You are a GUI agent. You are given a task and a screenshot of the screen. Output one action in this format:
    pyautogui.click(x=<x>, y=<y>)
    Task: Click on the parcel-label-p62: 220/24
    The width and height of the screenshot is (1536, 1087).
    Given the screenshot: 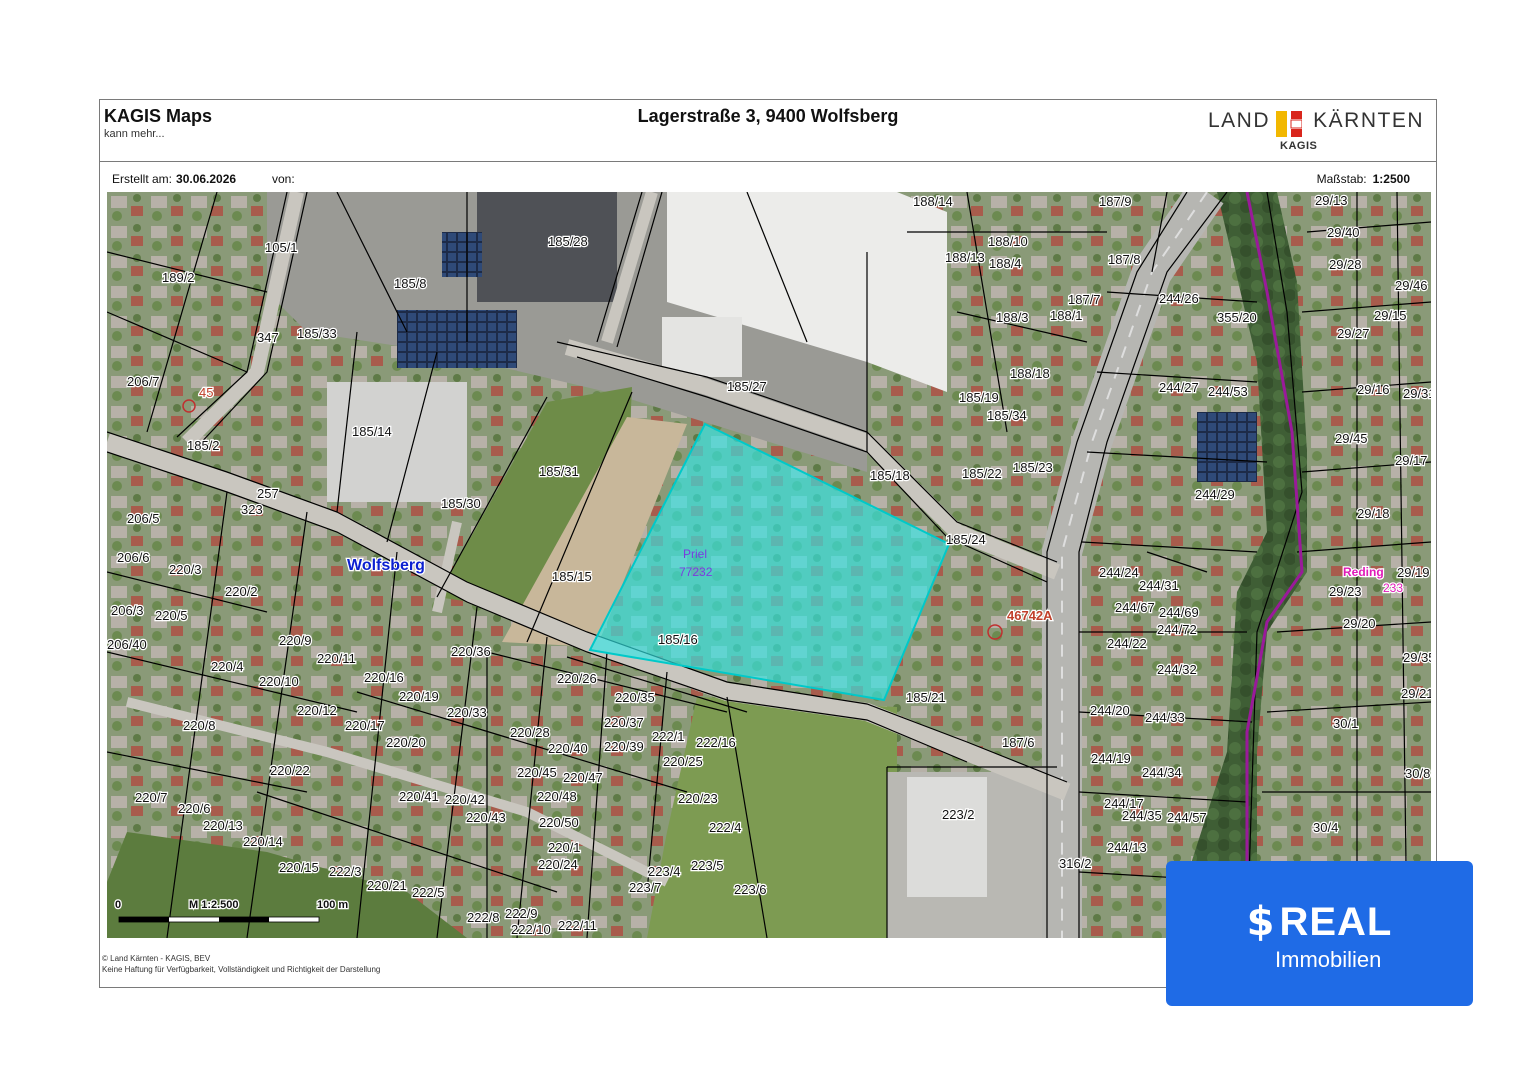 What is the action you would take?
    pyautogui.click(x=558, y=864)
    